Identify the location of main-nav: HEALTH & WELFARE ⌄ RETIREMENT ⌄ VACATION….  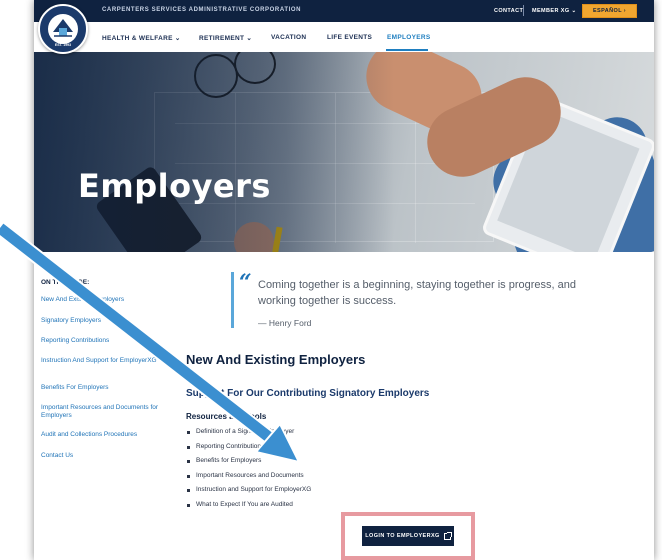
(344, 37).